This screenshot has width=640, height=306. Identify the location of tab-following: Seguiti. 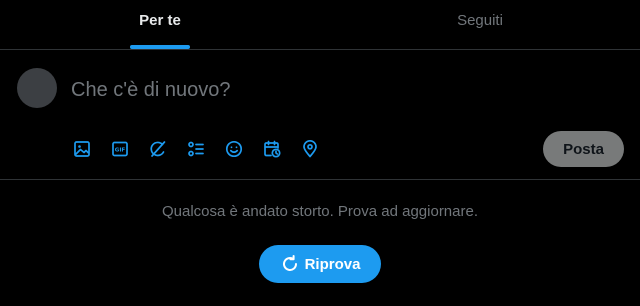
(480, 24).